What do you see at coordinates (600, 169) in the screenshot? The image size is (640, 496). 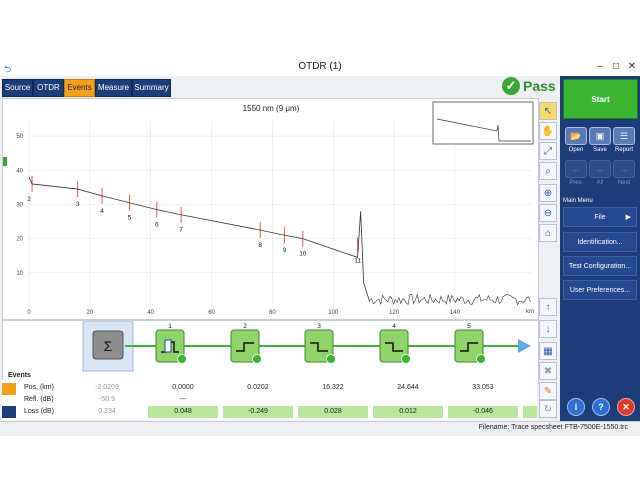 I see `all-icon: ↔` at bounding box center [600, 169].